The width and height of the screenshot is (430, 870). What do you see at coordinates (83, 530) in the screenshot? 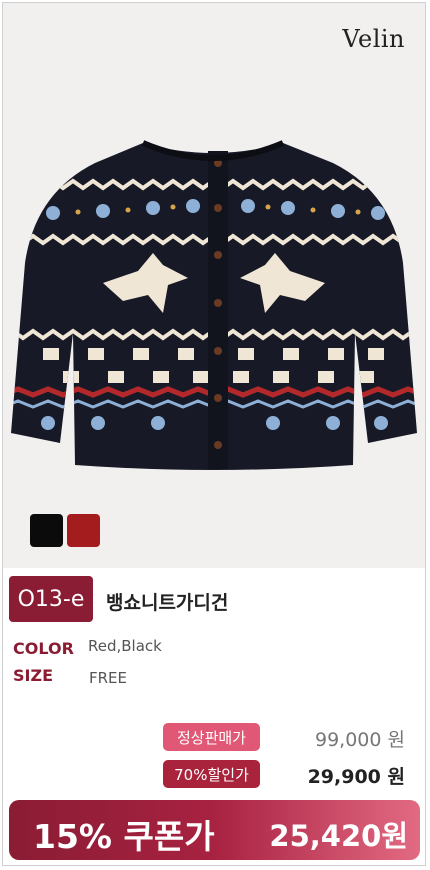
I see `color-swatch-red` at bounding box center [83, 530].